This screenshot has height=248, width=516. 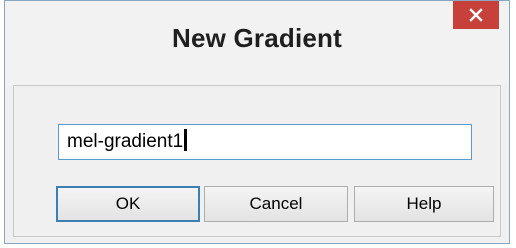 What do you see at coordinates (186, 140) in the screenshot?
I see `text-caret` at bounding box center [186, 140].